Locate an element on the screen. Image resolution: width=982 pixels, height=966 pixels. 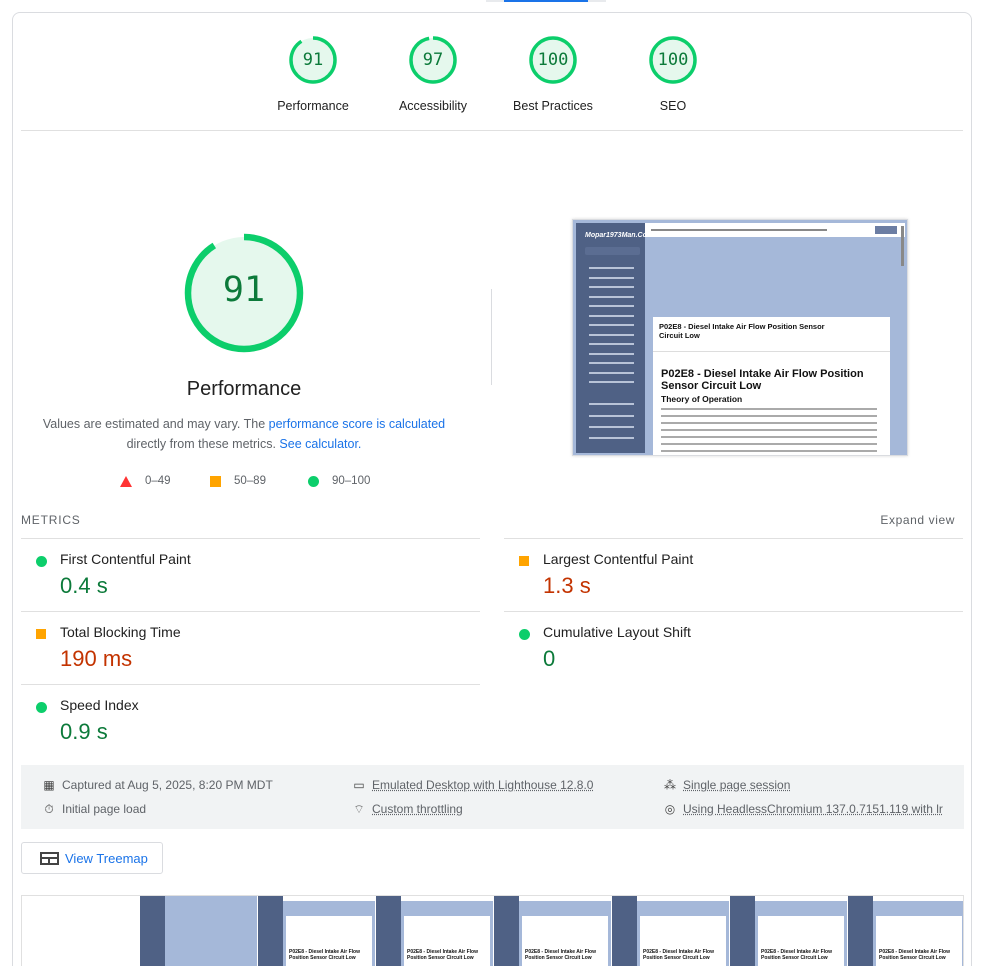
score-calculated-link: performance score is calculated is located at coordinates (357, 424).